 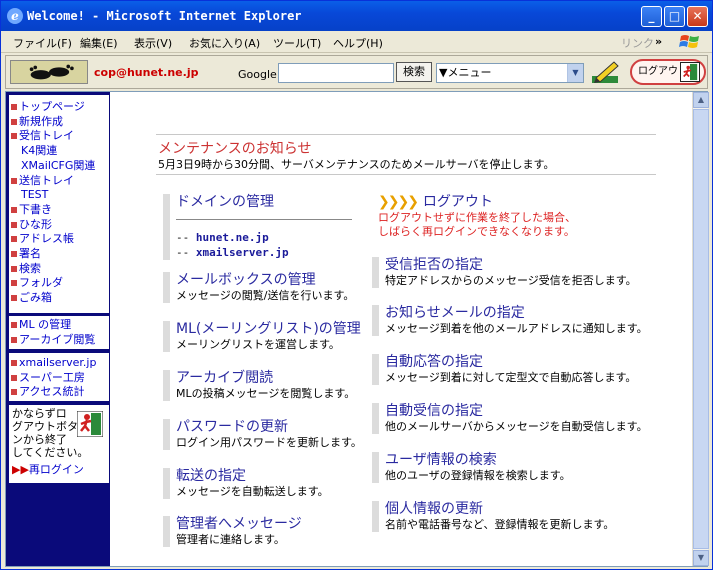 I want to click on section-title-link: 受信拒否の指定, so click(x=511, y=265).